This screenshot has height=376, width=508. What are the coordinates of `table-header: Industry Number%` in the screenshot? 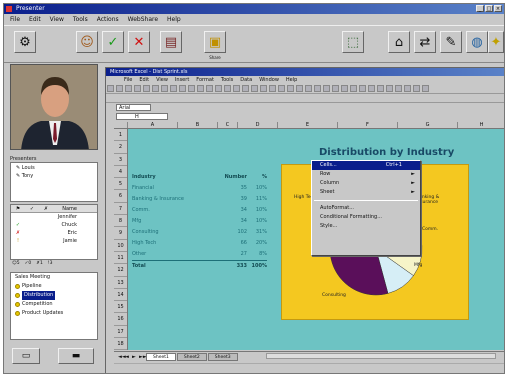 It's located at (199, 177).